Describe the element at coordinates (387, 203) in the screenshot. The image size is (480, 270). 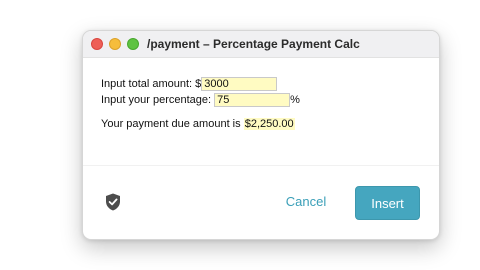
I see `insert-button: Insert` at that location.